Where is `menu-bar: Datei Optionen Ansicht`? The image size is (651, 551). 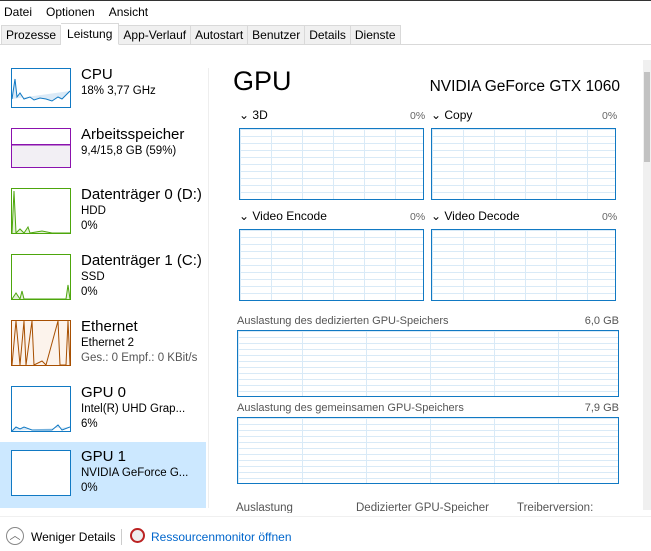
menu-bar: Datei Optionen Ansicht is located at coordinates (325, 11).